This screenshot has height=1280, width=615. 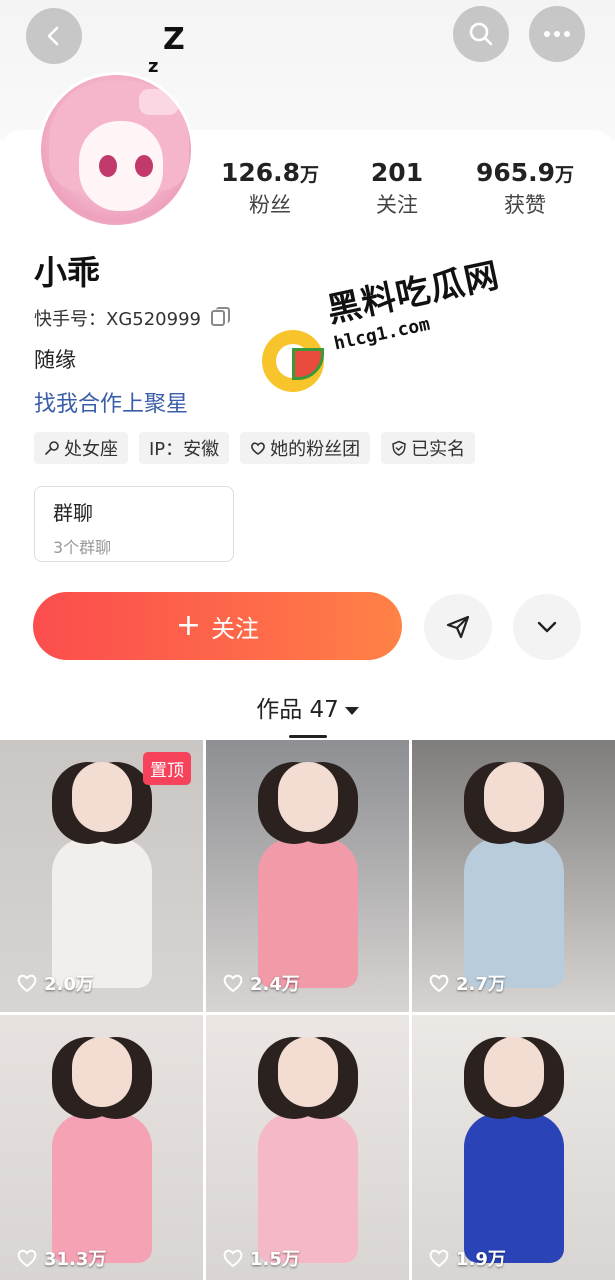 What do you see at coordinates (134, 524) in the screenshot?
I see `group-chat-card: 群聊 3个群聊` at bounding box center [134, 524].